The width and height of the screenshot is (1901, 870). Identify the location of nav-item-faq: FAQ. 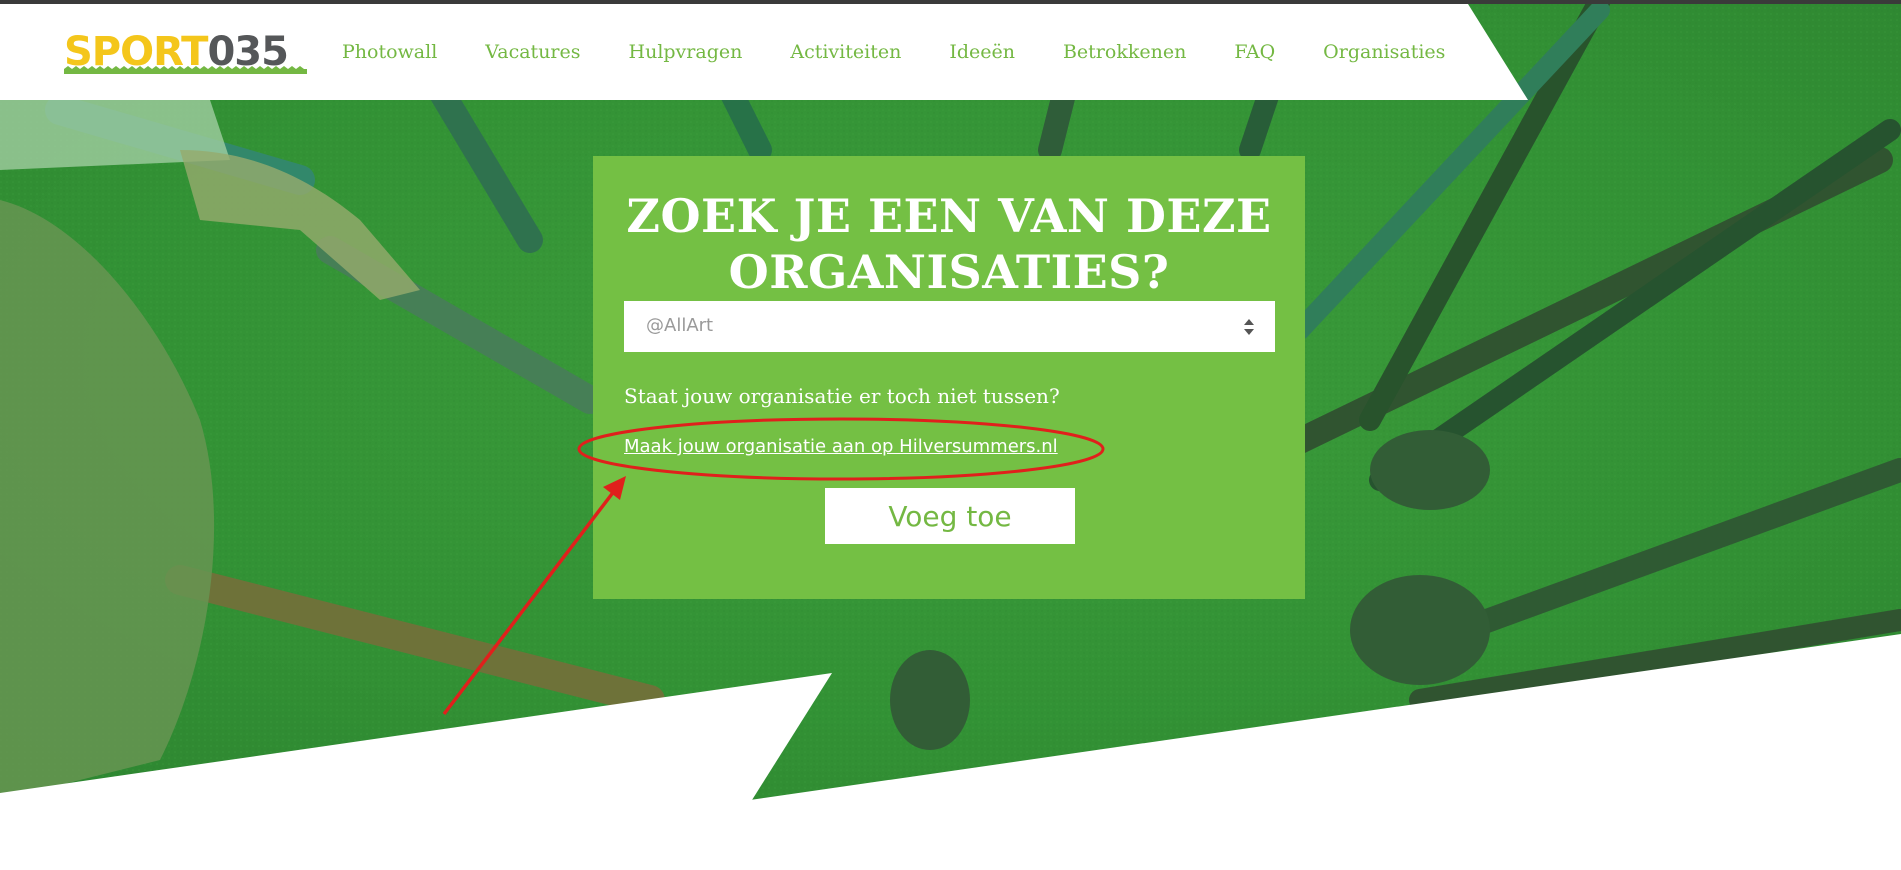
(1254, 52).